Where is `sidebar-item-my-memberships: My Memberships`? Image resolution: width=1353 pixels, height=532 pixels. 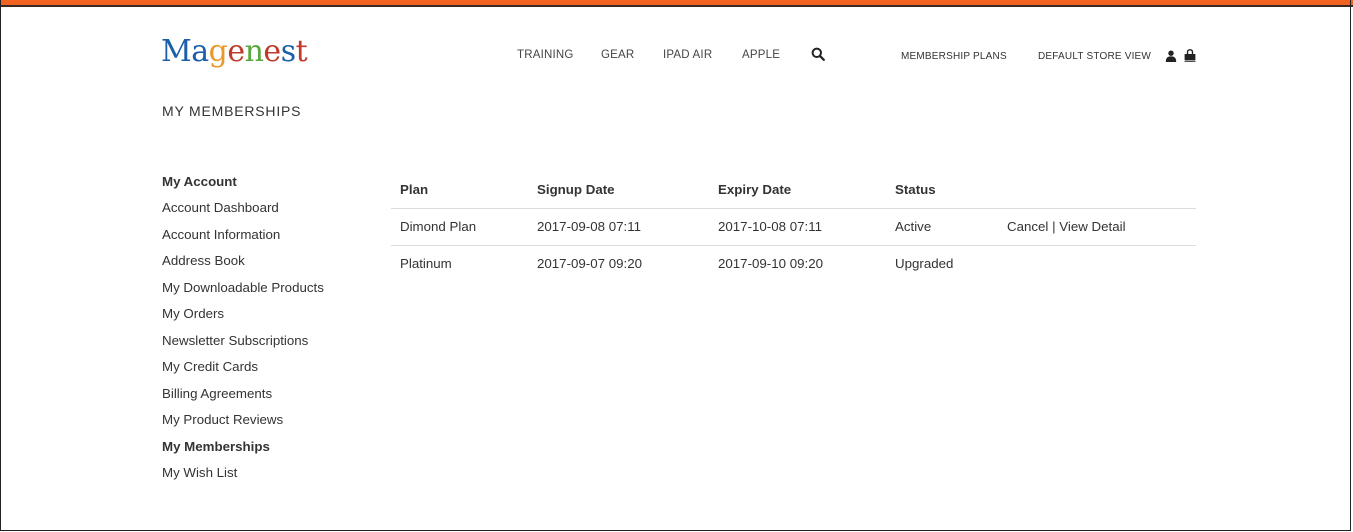 sidebar-item-my-memberships: My Memberships is located at coordinates (243, 451).